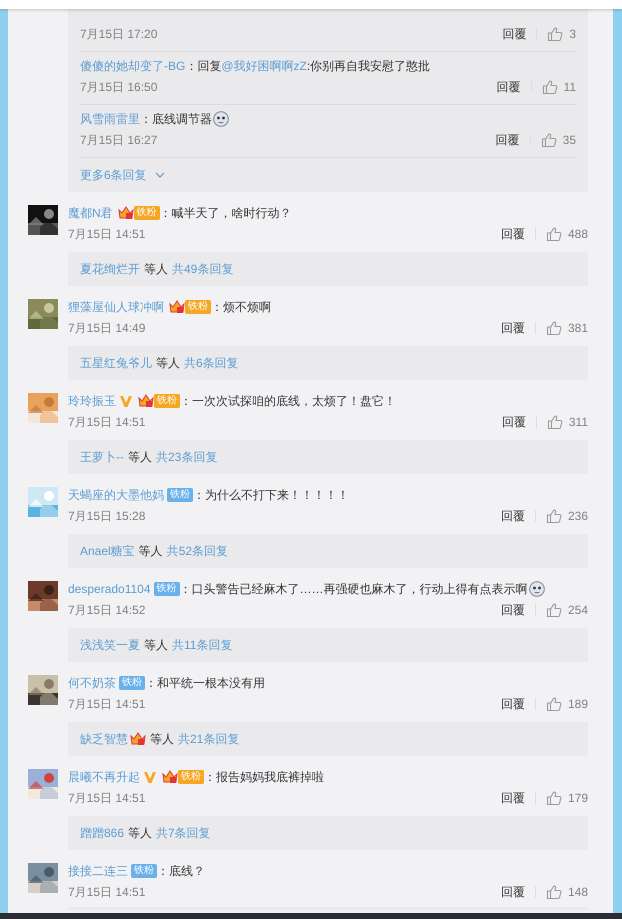 The height and width of the screenshot is (919, 622). Describe the element at coordinates (107, 551) in the screenshot. I see `user-name: Anael糖宝` at that location.